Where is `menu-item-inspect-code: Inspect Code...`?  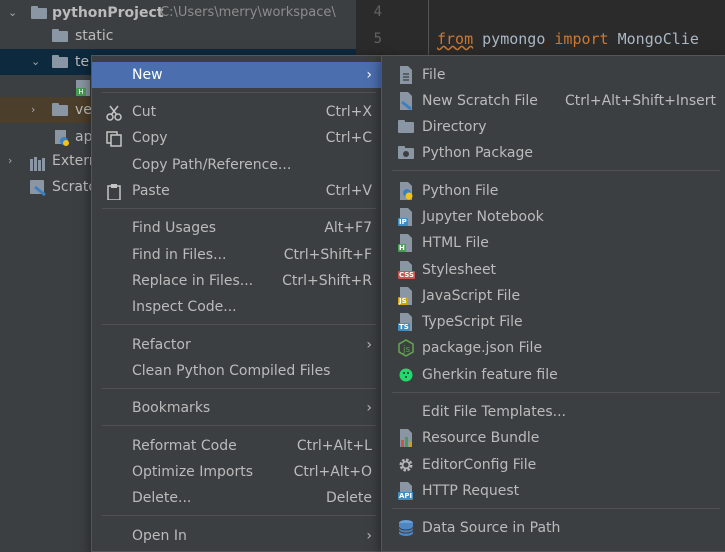 menu-item-inspect-code: Inspect Code... is located at coordinates (237, 307).